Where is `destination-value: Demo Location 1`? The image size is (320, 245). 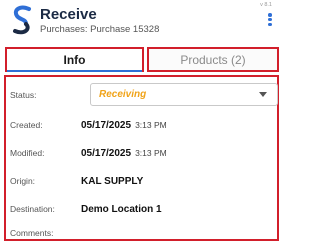 destination-value: Demo Location 1 is located at coordinates (121, 209).